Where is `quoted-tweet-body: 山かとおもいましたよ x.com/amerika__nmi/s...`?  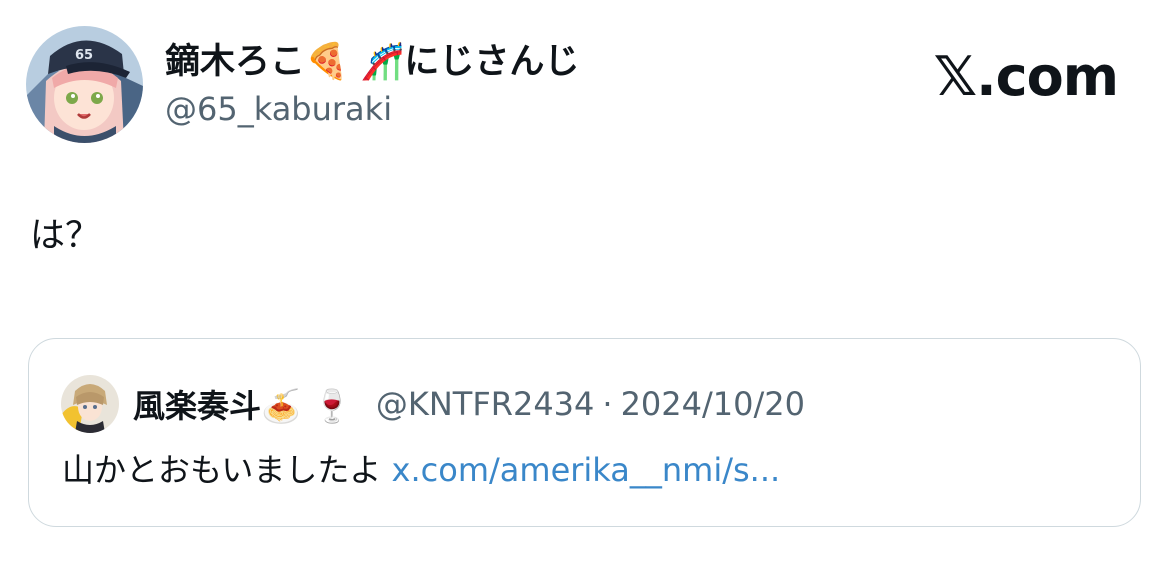
quoted-tweet-body: 山かとおもいましたよ x.com/amerika__nmi/s... is located at coordinates (421, 470).